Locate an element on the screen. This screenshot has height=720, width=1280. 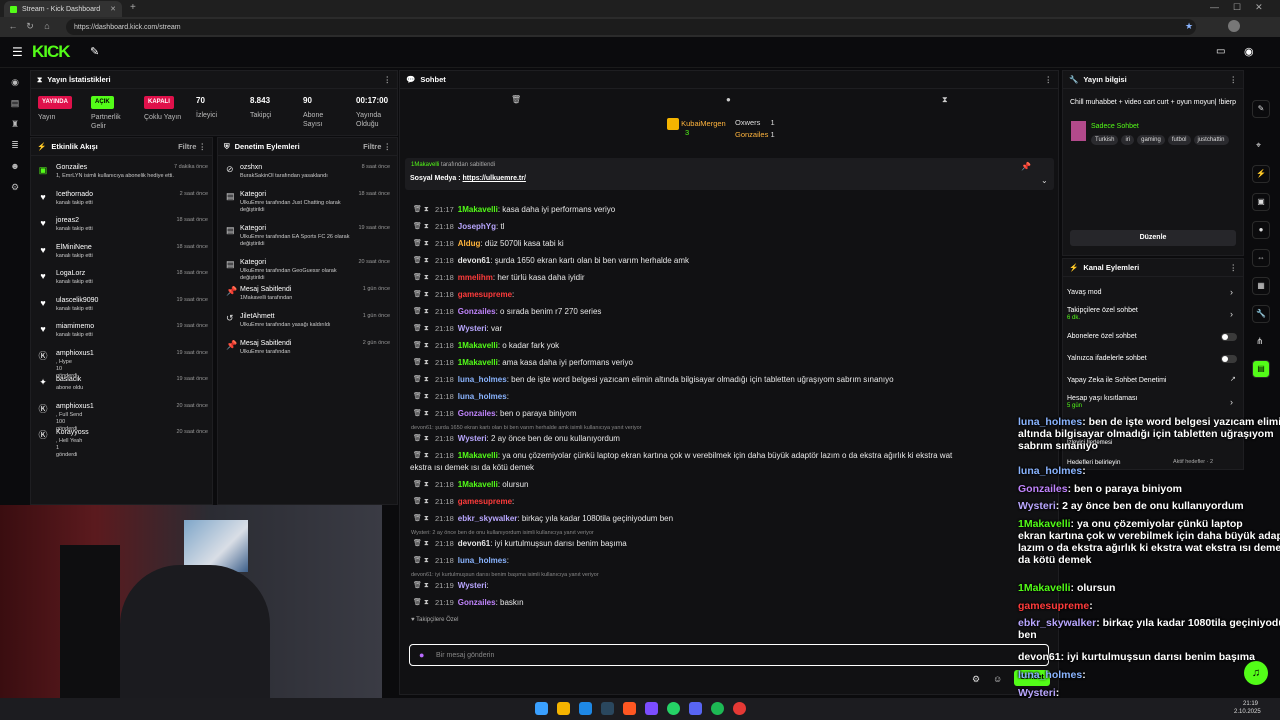
home-icon: ⌂ is located at coordinates (47, 26).